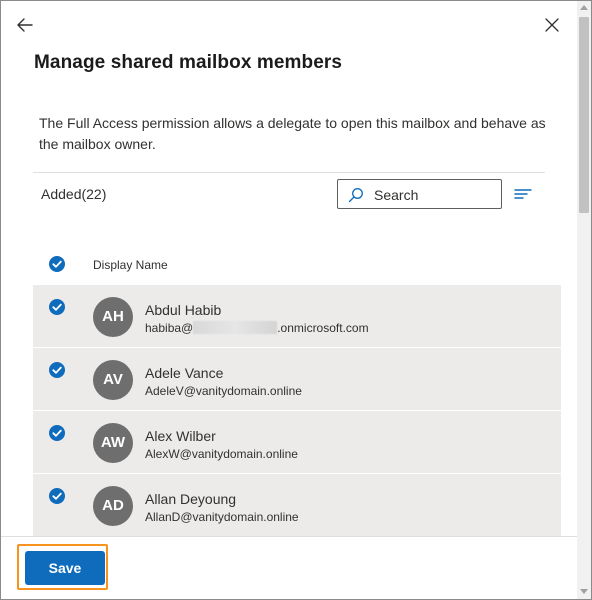 The height and width of the screenshot is (600, 592). What do you see at coordinates (180, 436) in the screenshot?
I see `member-name: Alex Wilber` at bounding box center [180, 436].